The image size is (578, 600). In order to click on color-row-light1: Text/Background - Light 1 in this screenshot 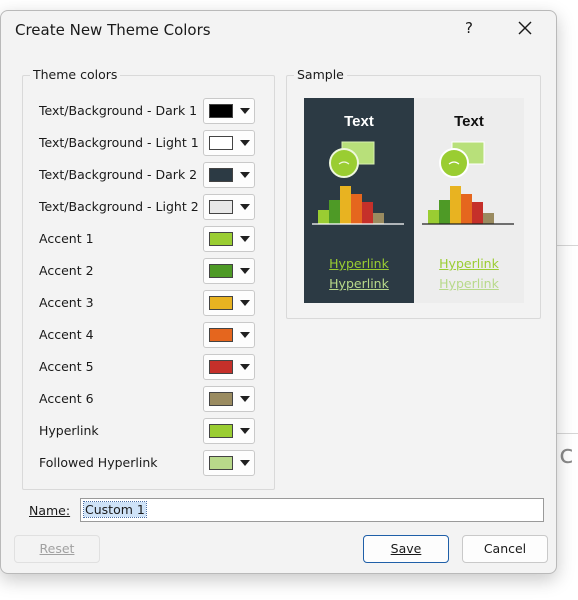, I will do `click(159, 143)`.